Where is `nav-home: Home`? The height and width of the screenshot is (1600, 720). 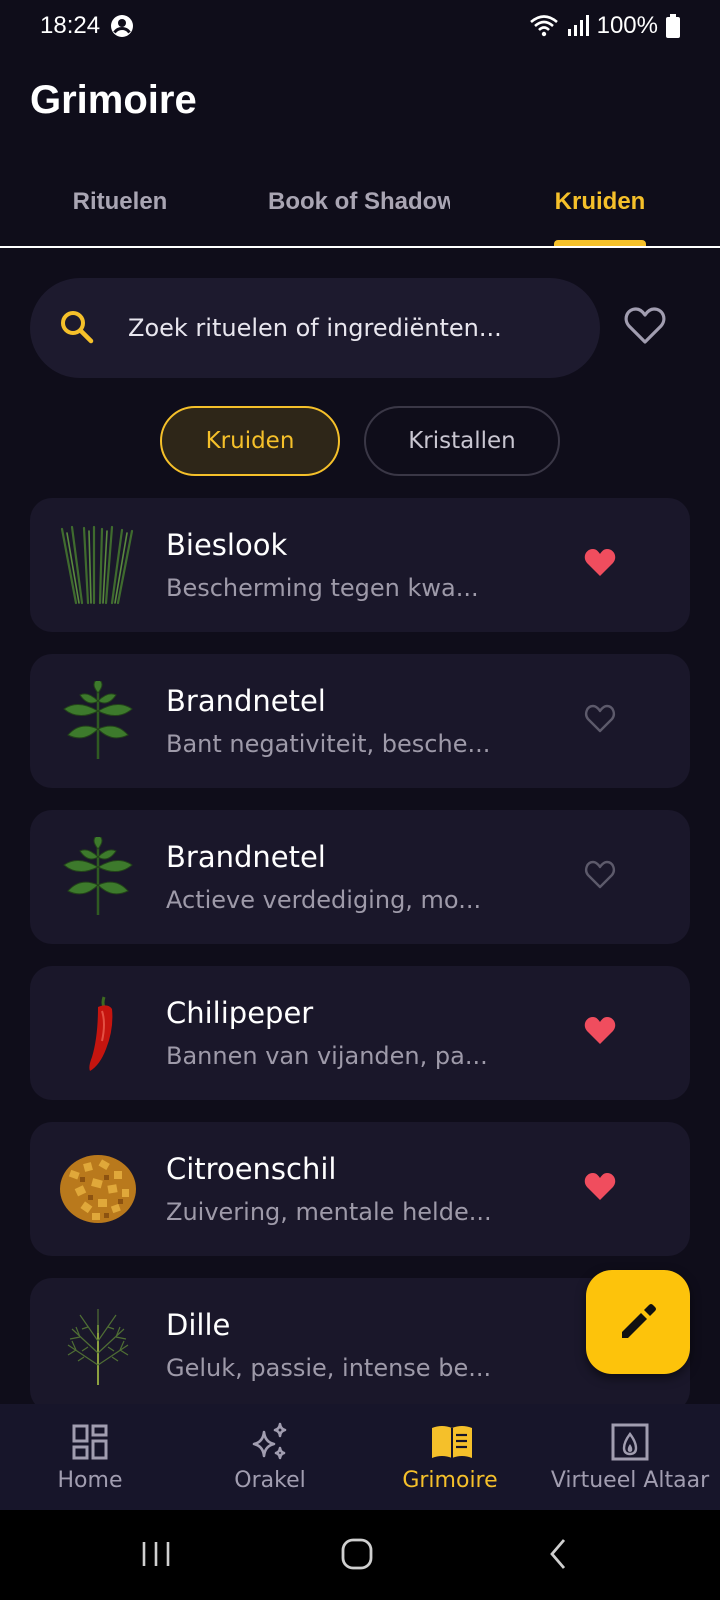 nav-home: Home is located at coordinates (90, 1457).